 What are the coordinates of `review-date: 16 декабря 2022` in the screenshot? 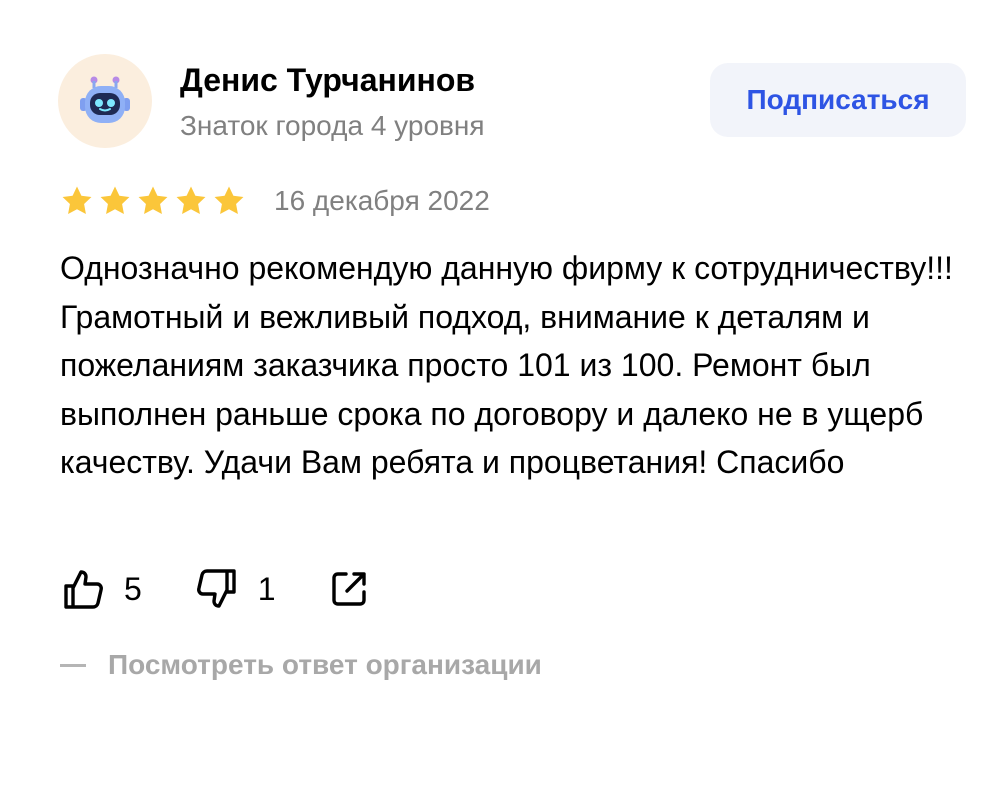 It's located at (382, 200).